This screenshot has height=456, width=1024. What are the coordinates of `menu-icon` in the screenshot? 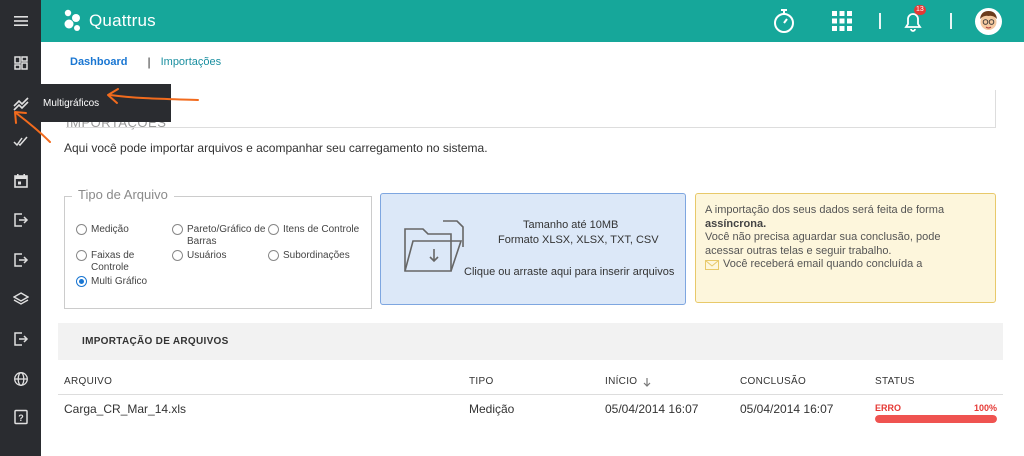 It's located at (20, 21).